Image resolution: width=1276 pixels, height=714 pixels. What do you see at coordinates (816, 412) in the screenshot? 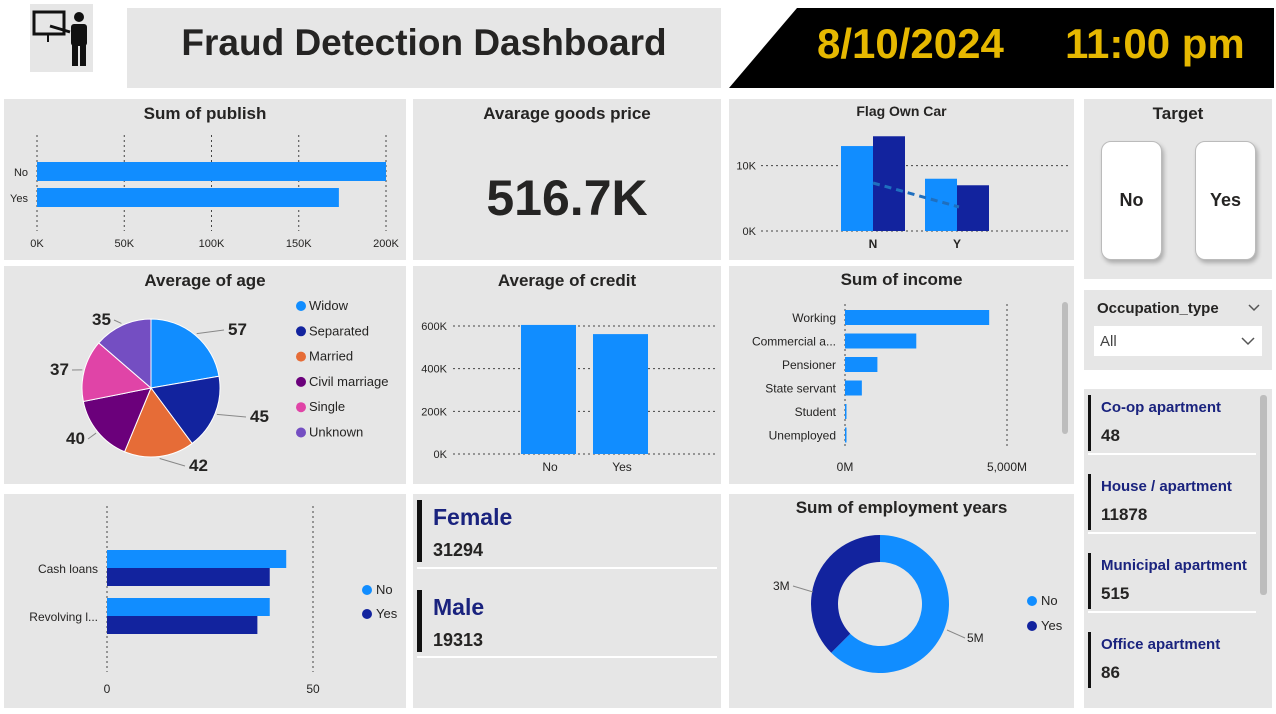
I see `category-label: Student` at bounding box center [816, 412].